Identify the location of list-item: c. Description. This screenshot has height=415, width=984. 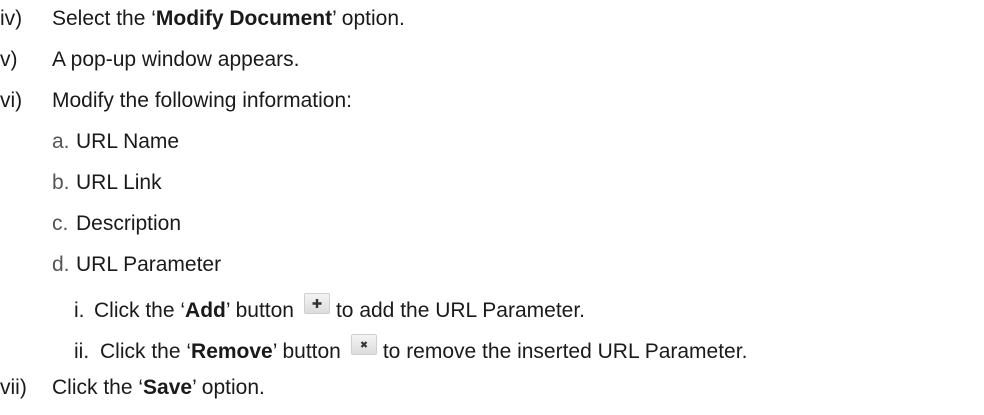
(116, 224).